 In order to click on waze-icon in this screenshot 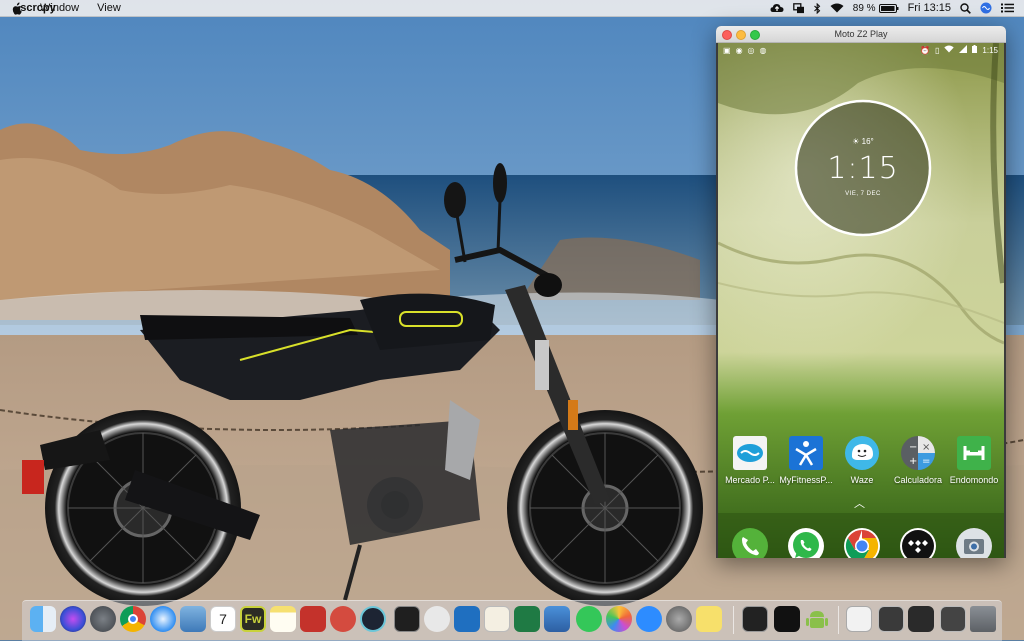, I will do `click(862, 453)`.